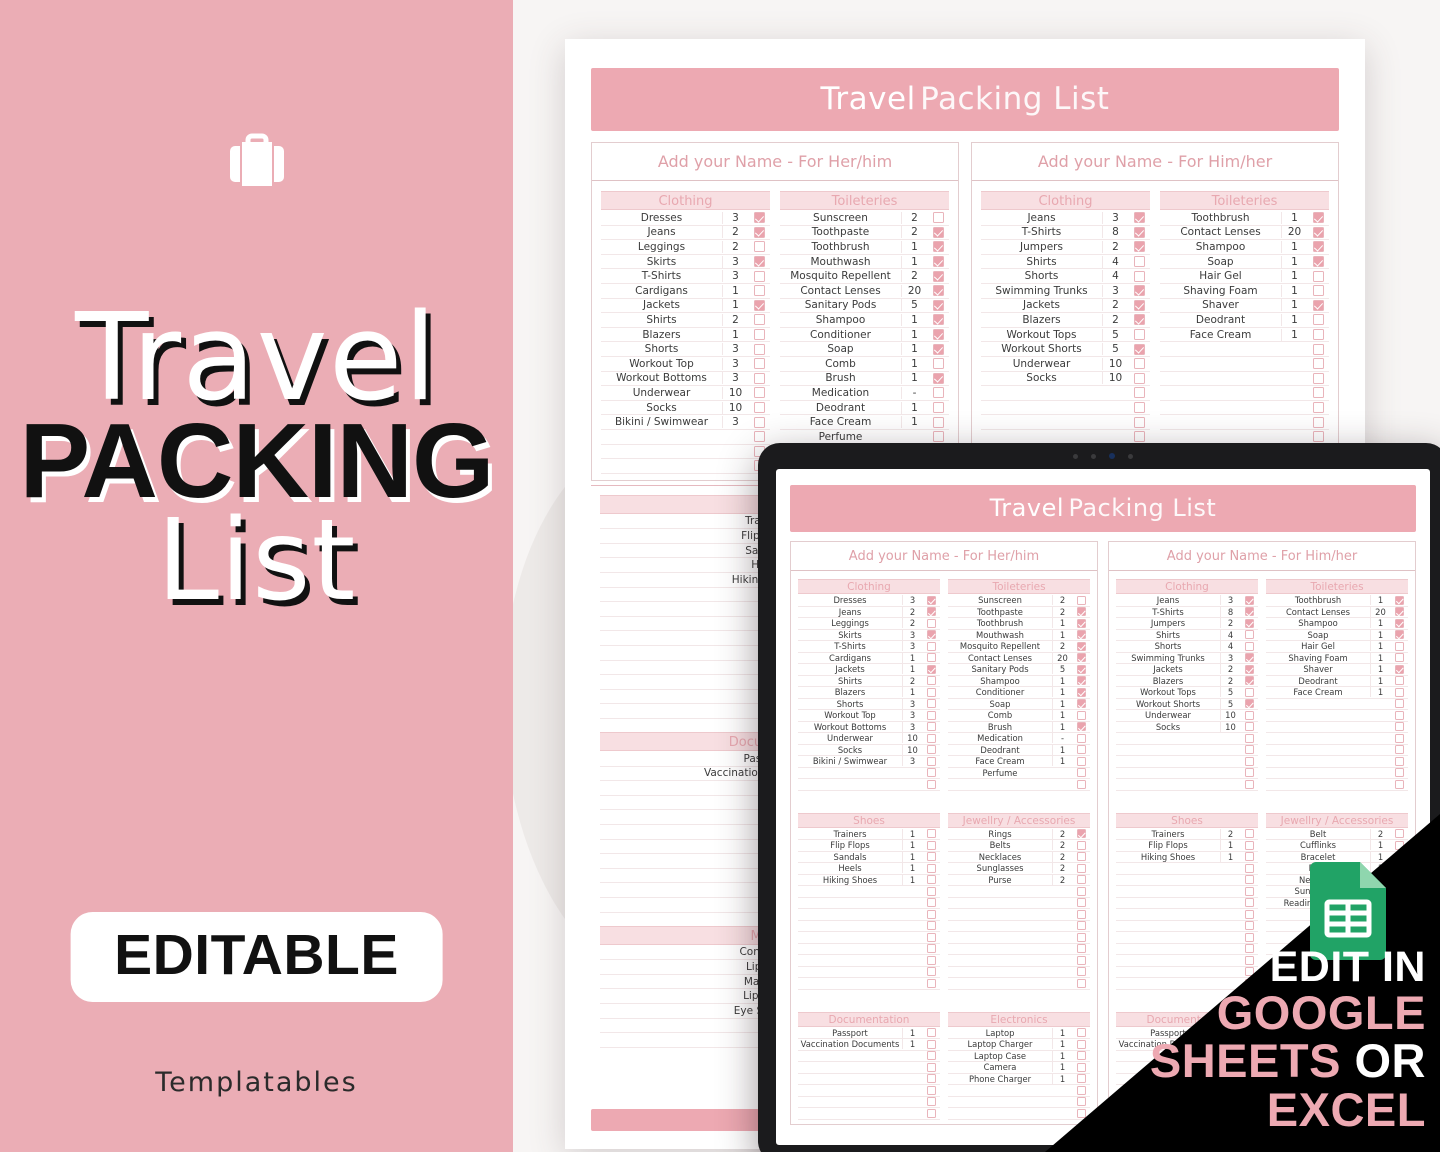 The width and height of the screenshot is (1440, 1152). Describe the element at coordinates (869, 750) in the screenshot. I see `item-row: Socks 10` at that location.